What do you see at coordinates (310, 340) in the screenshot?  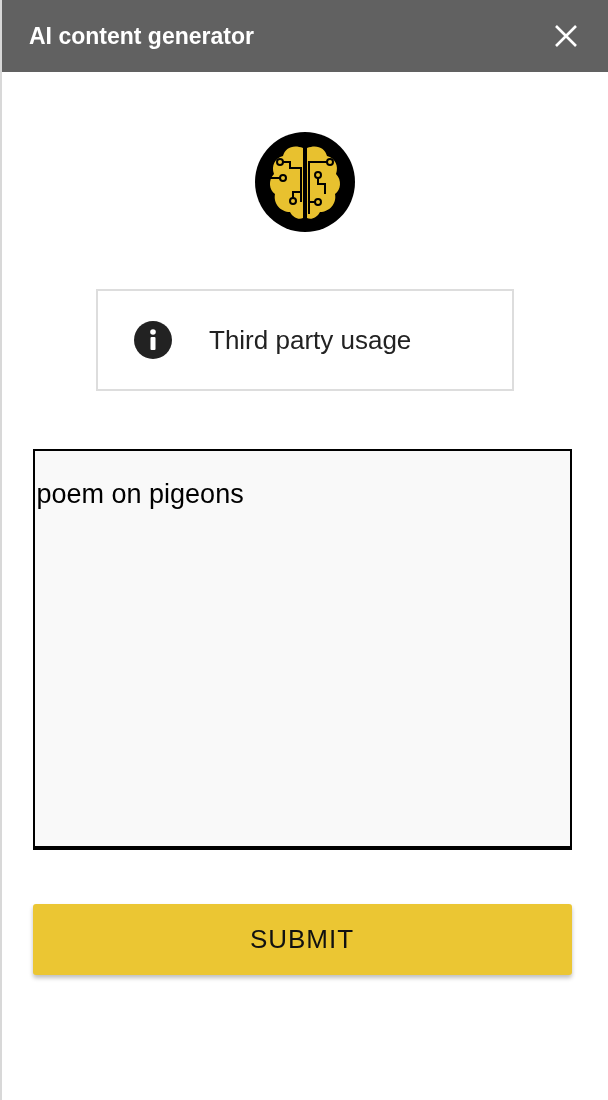 I see `notice-label: Third party usage` at bounding box center [310, 340].